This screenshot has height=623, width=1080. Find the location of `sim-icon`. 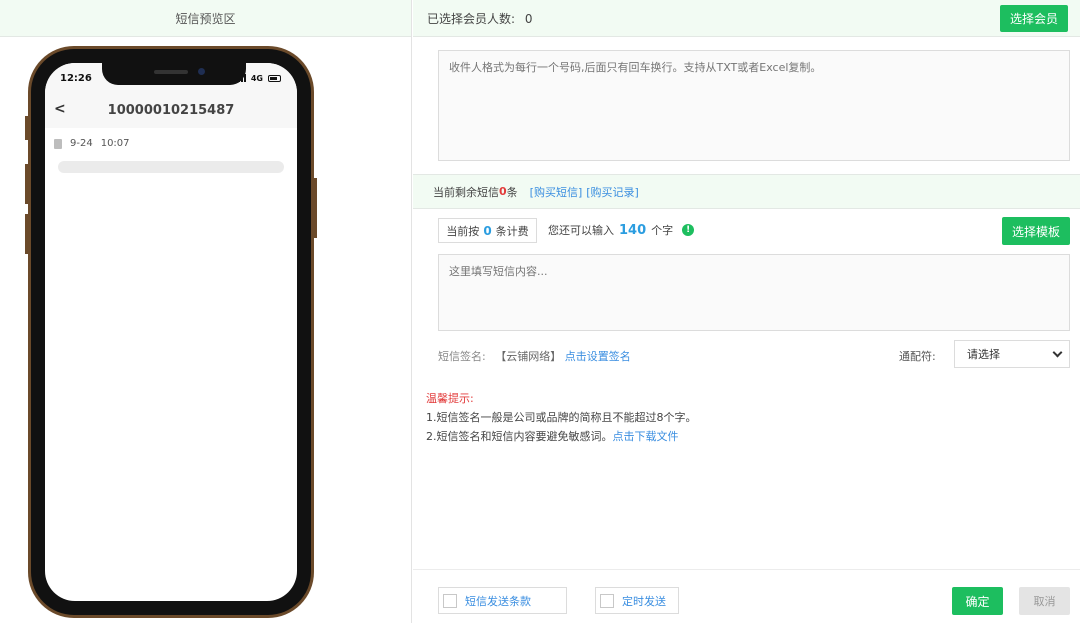

sim-icon is located at coordinates (58, 143).